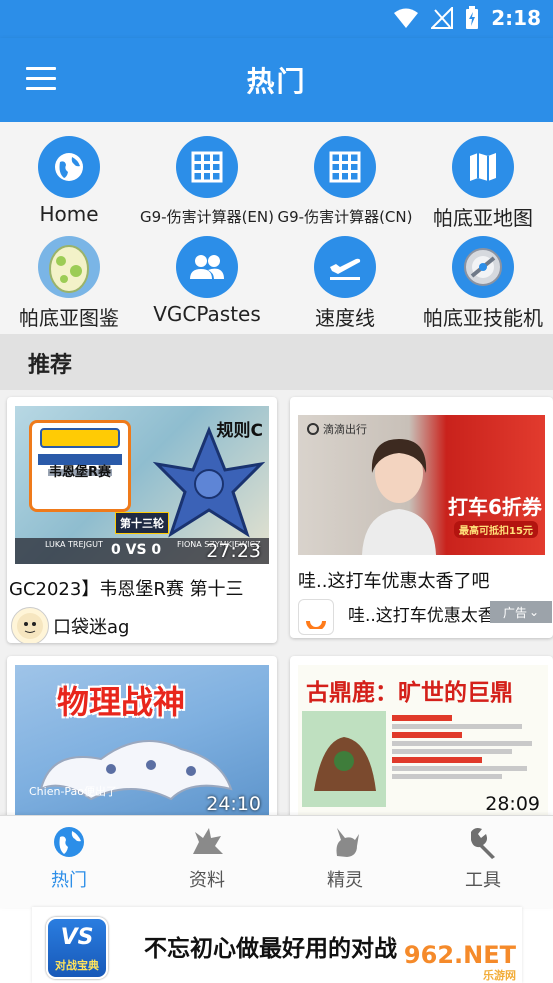 This screenshot has width=553, height=983. What do you see at coordinates (69, 318) in the screenshot?
I see `shortcut-label: 帕底亚图鉴` at bounding box center [69, 318].